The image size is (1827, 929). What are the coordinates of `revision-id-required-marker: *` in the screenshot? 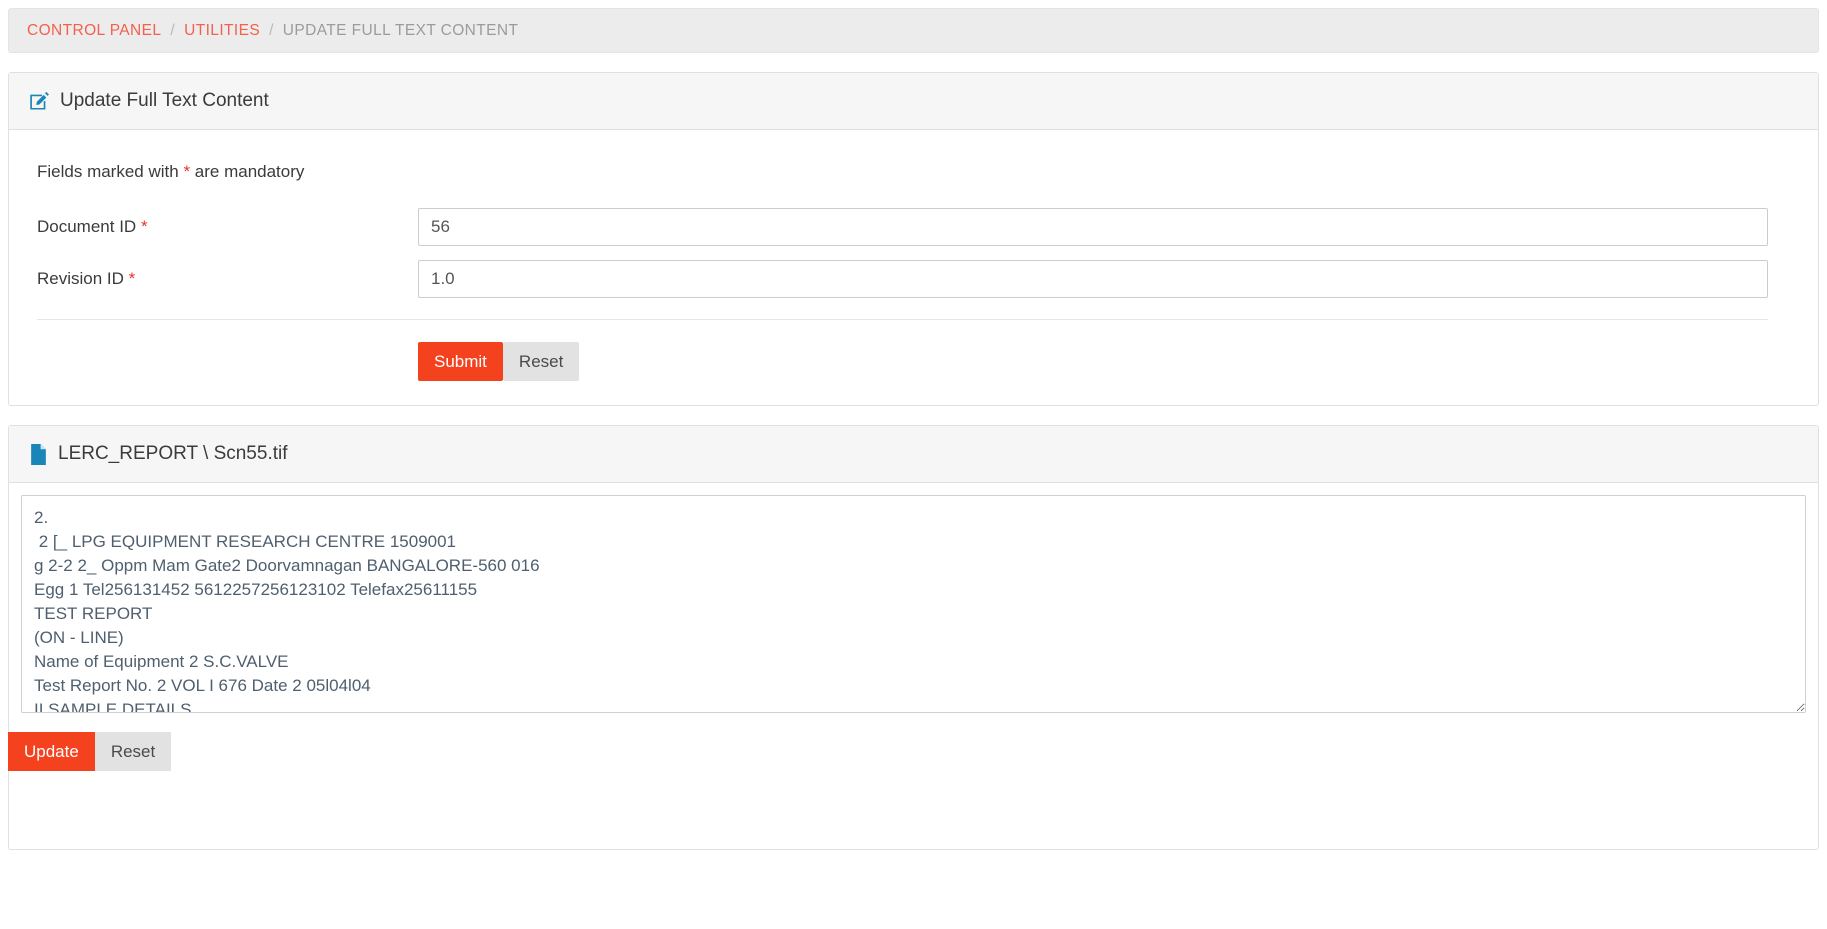 It's located at (132, 278).